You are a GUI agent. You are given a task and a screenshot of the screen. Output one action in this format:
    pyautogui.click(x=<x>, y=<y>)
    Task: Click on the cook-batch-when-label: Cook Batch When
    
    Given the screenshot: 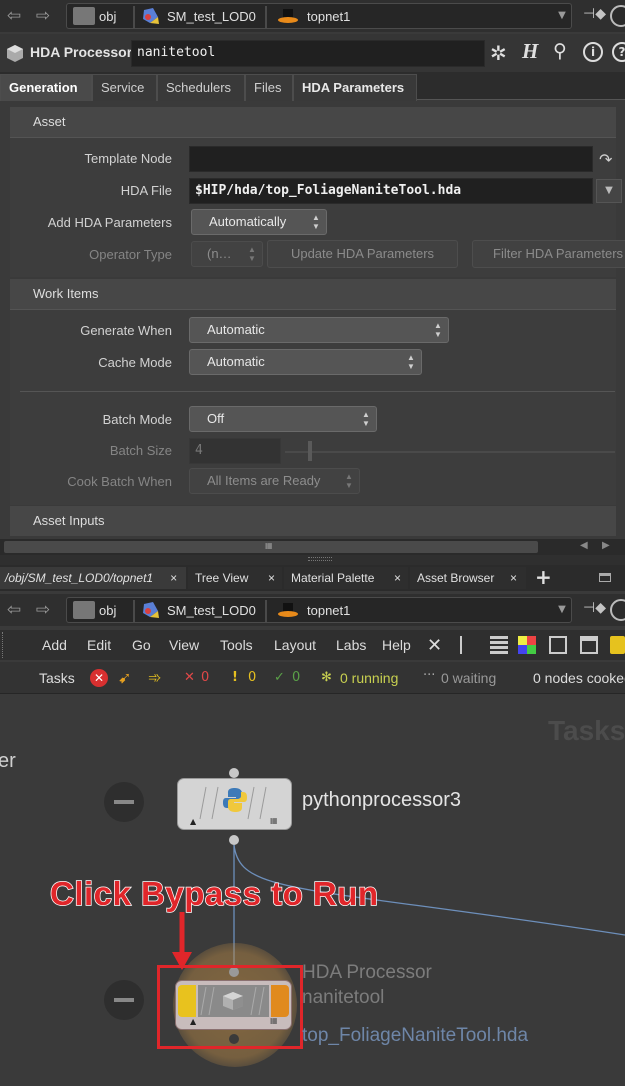 What is the action you would take?
    pyautogui.click(x=119, y=481)
    